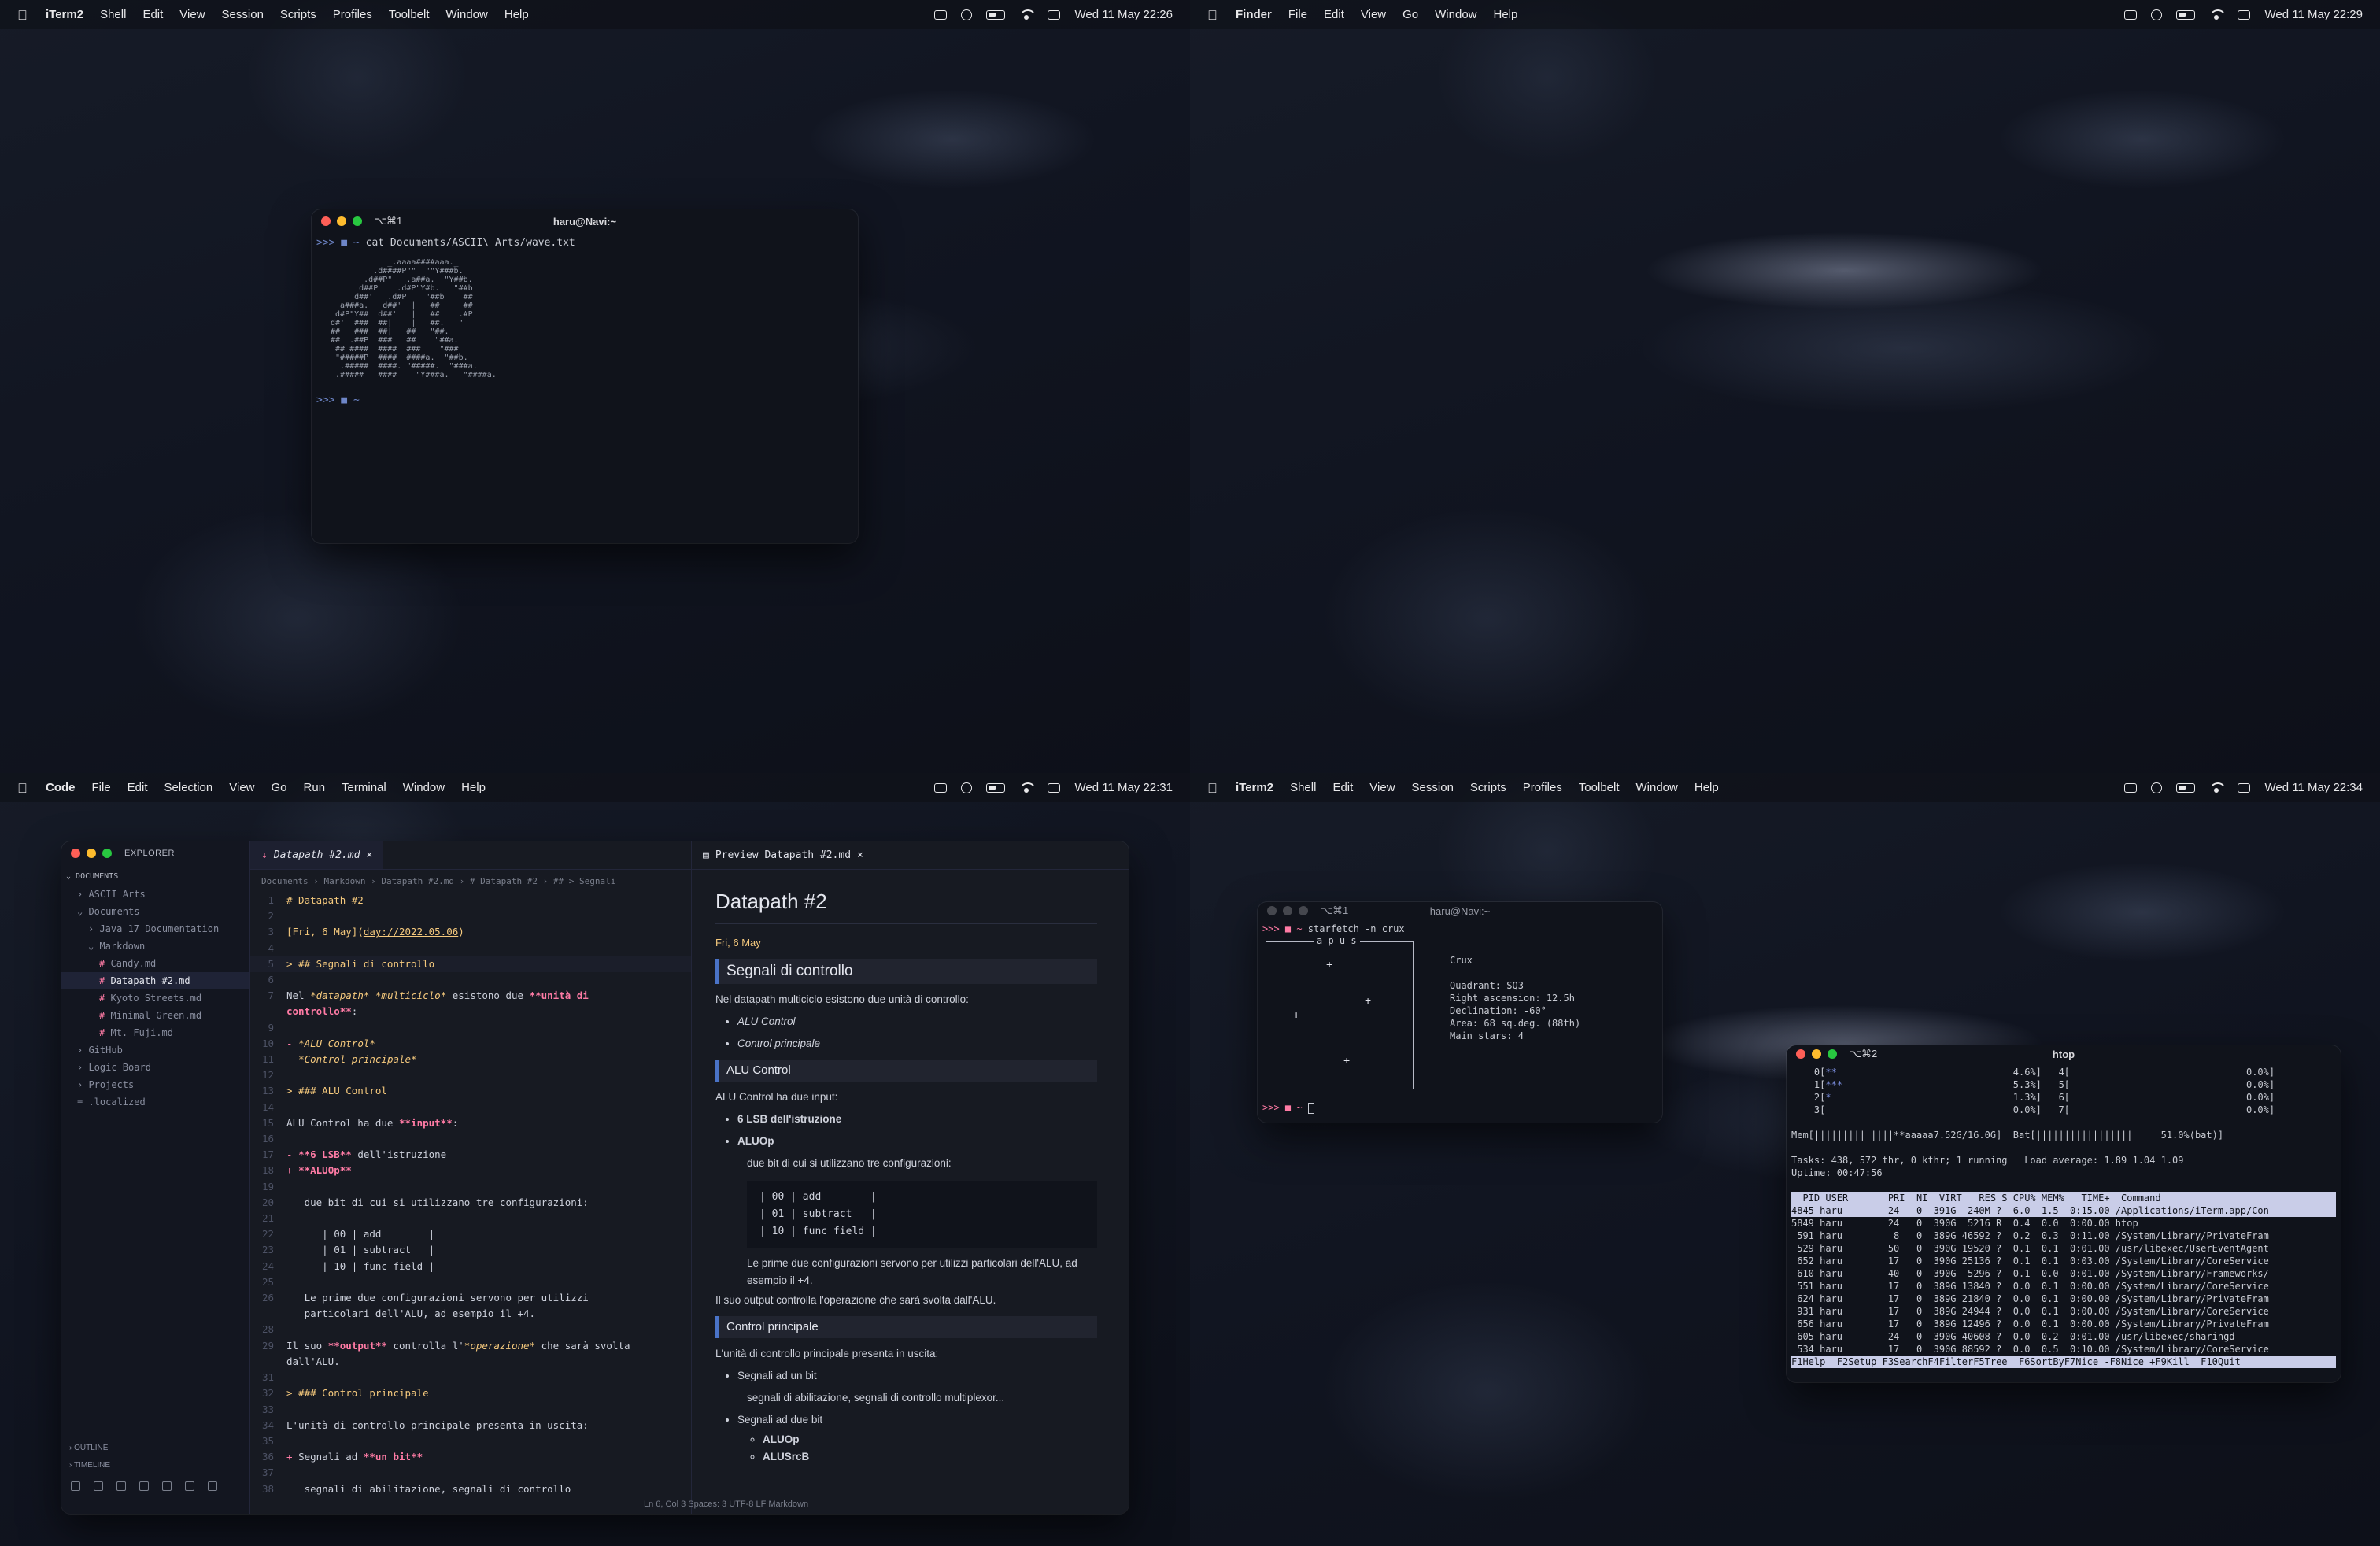 The width and height of the screenshot is (2380, 1546). I want to click on menu-item: Run, so click(315, 787).